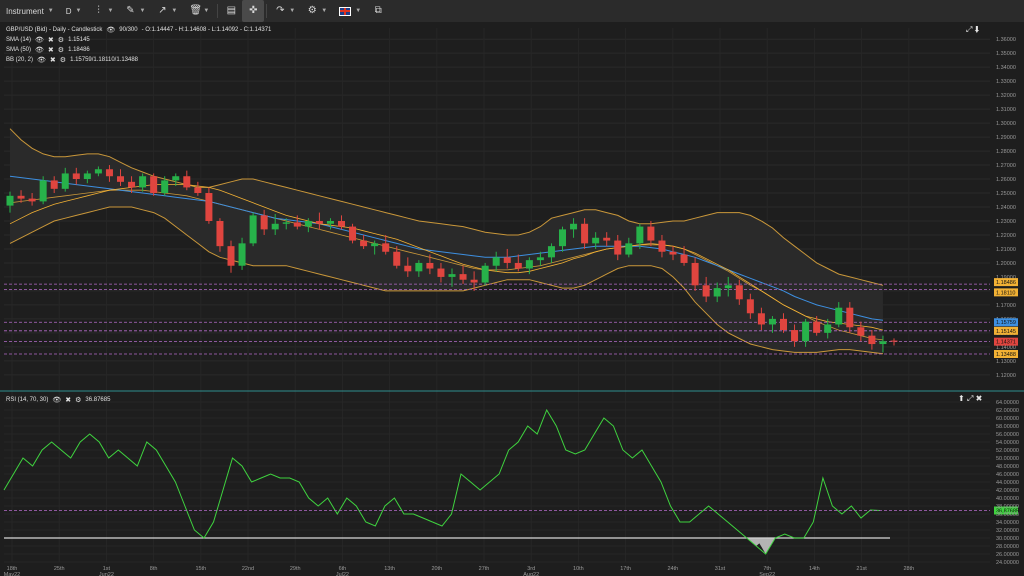 Image resolution: width=1024 pixels, height=576 pixels. Describe the element at coordinates (1006, 96) in the screenshot. I see `price-tick-label: 1.32000` at that location.